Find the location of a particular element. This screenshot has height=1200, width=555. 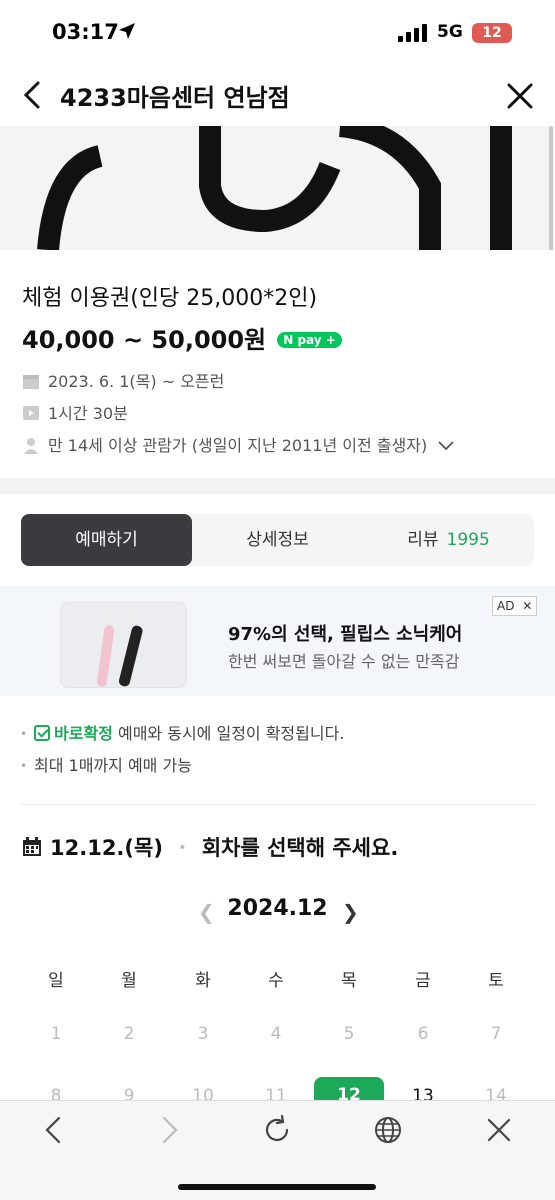

weekday-sat: 토 is located at coordinates (496, 981).